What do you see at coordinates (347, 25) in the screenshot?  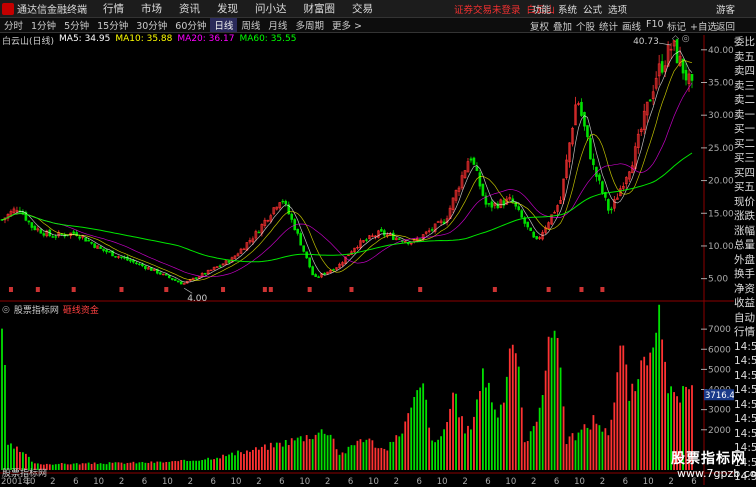 I see `period-more: 更多 >` at bounding box center [347, 25].